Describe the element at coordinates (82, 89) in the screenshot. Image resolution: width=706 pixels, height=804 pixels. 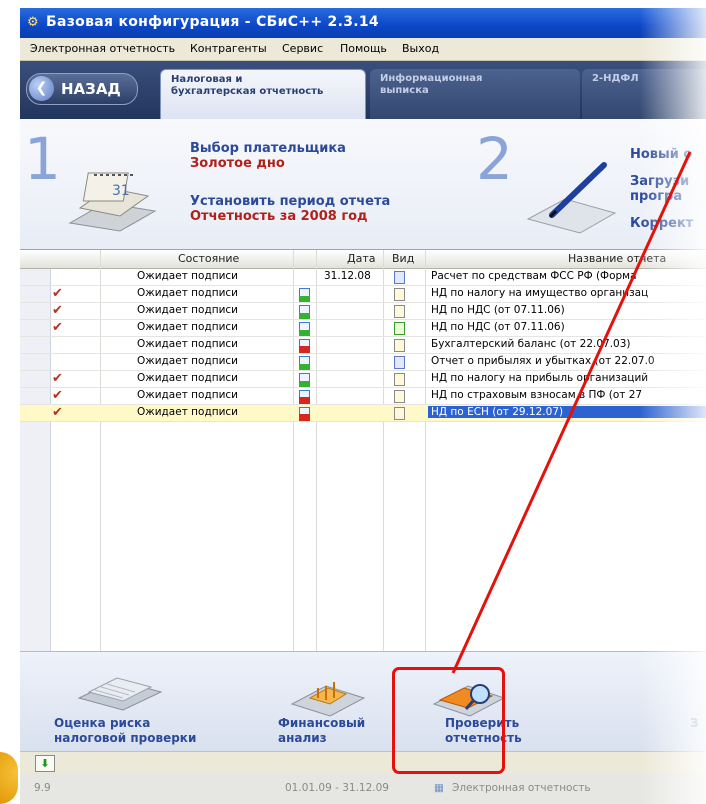
I see `back-button: ❮ НАЗАД` at that location.